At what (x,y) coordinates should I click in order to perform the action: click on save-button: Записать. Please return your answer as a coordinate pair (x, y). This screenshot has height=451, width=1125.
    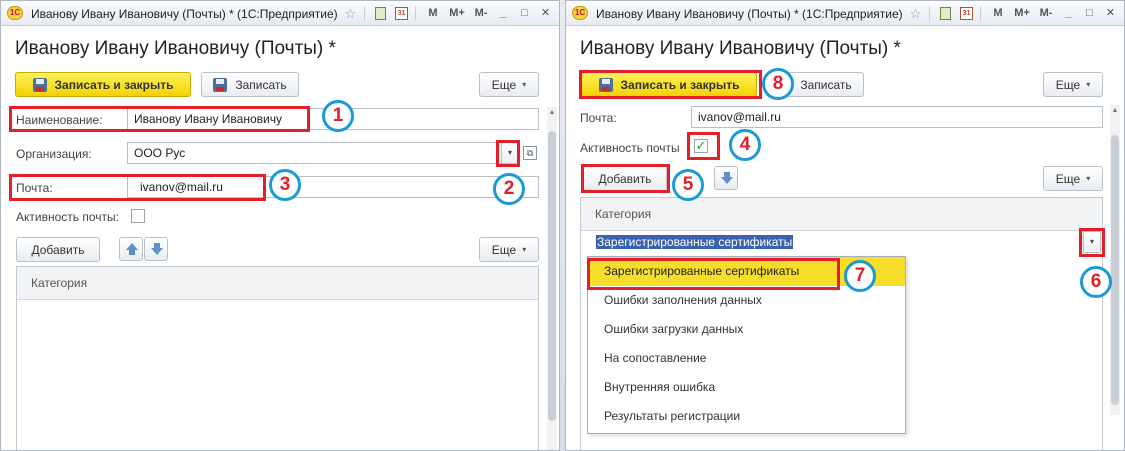
    Looking at the image, I should click on (250, 84).